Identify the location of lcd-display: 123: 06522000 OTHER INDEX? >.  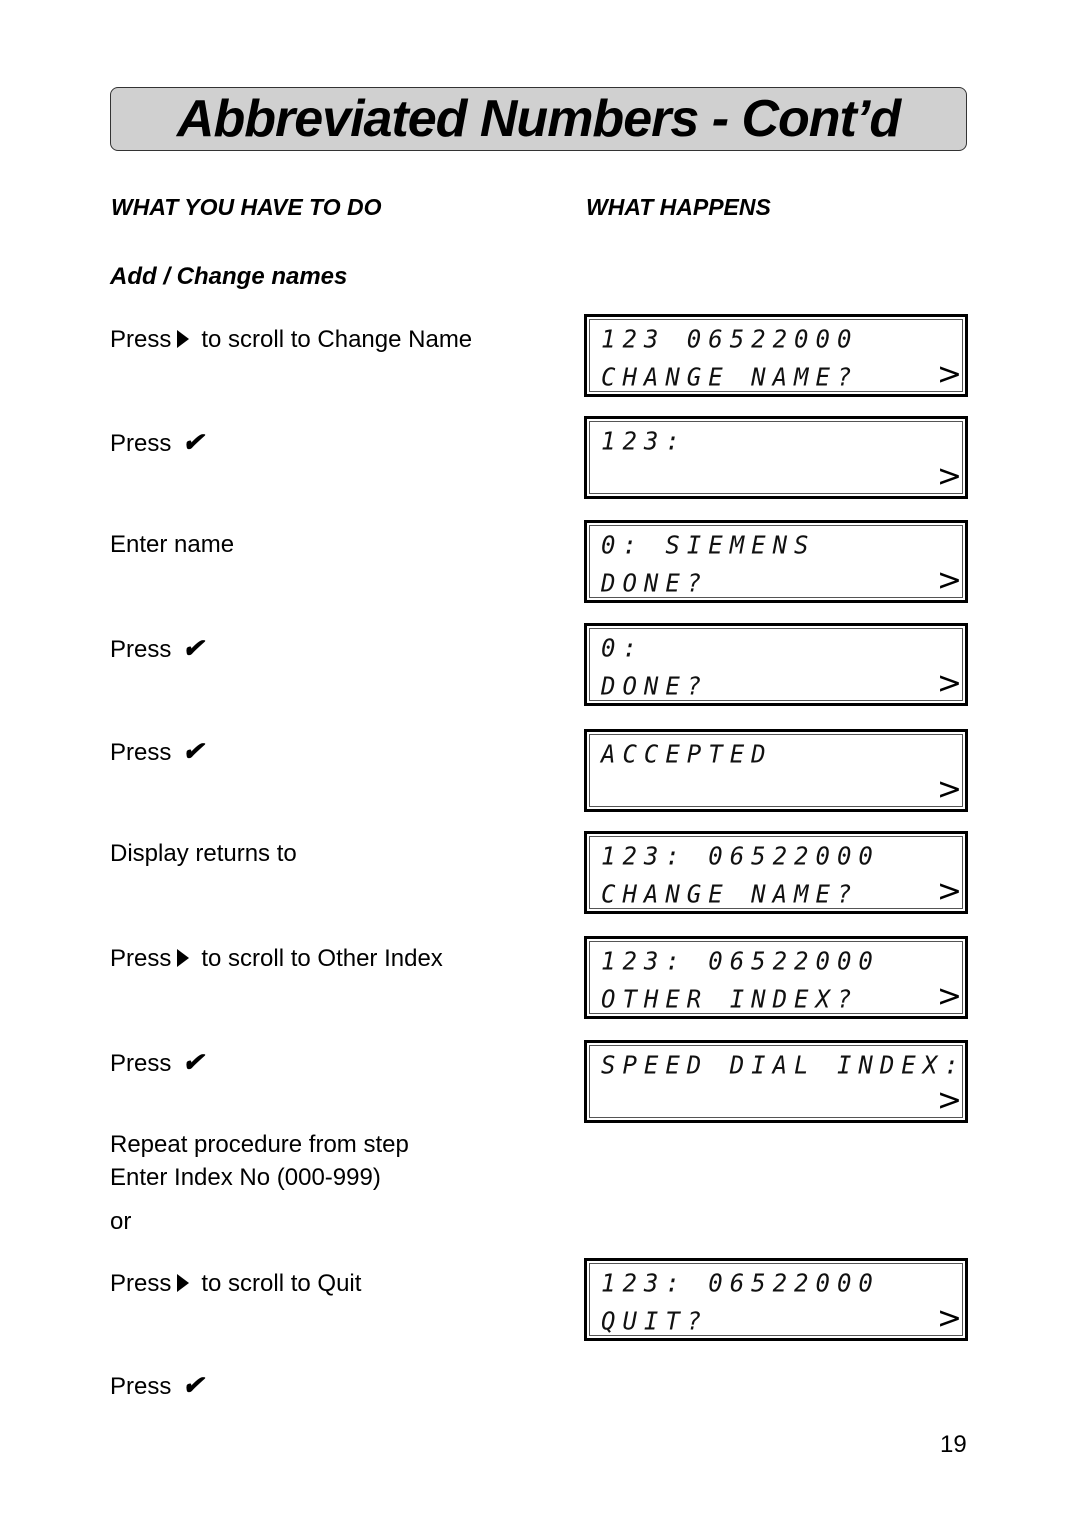
(776, 977).